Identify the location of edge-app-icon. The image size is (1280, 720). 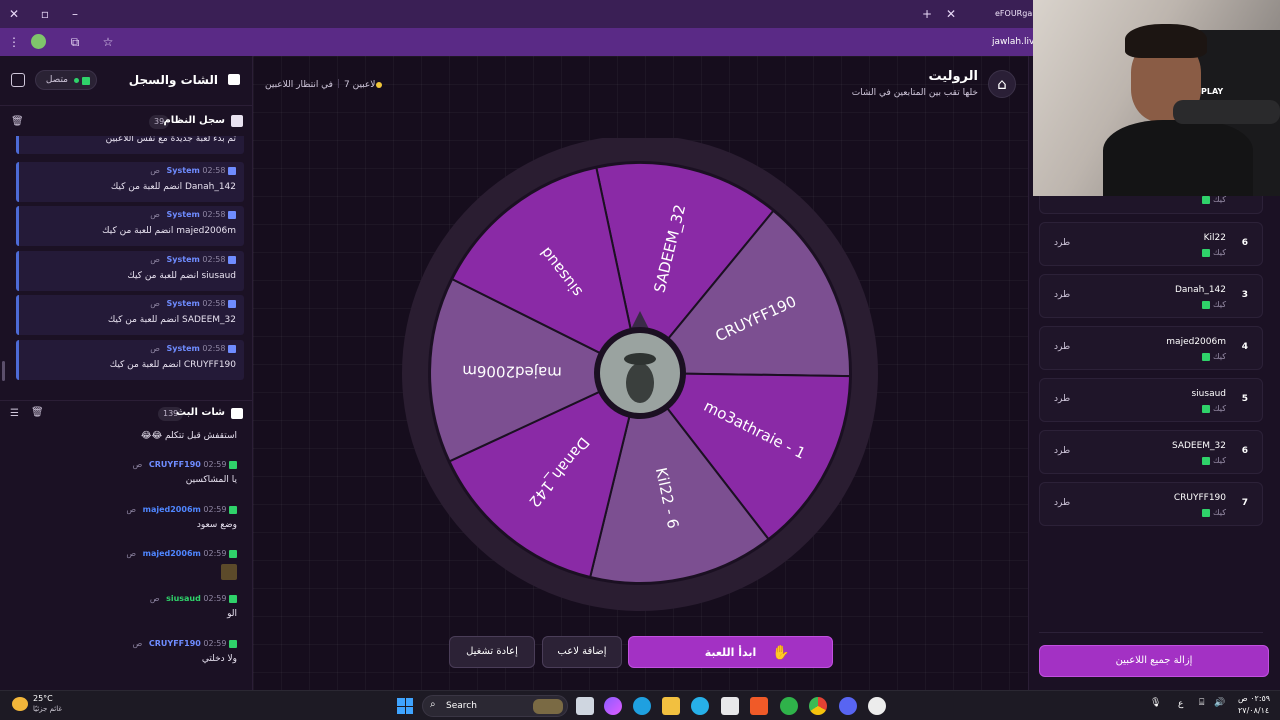
(642, 706).